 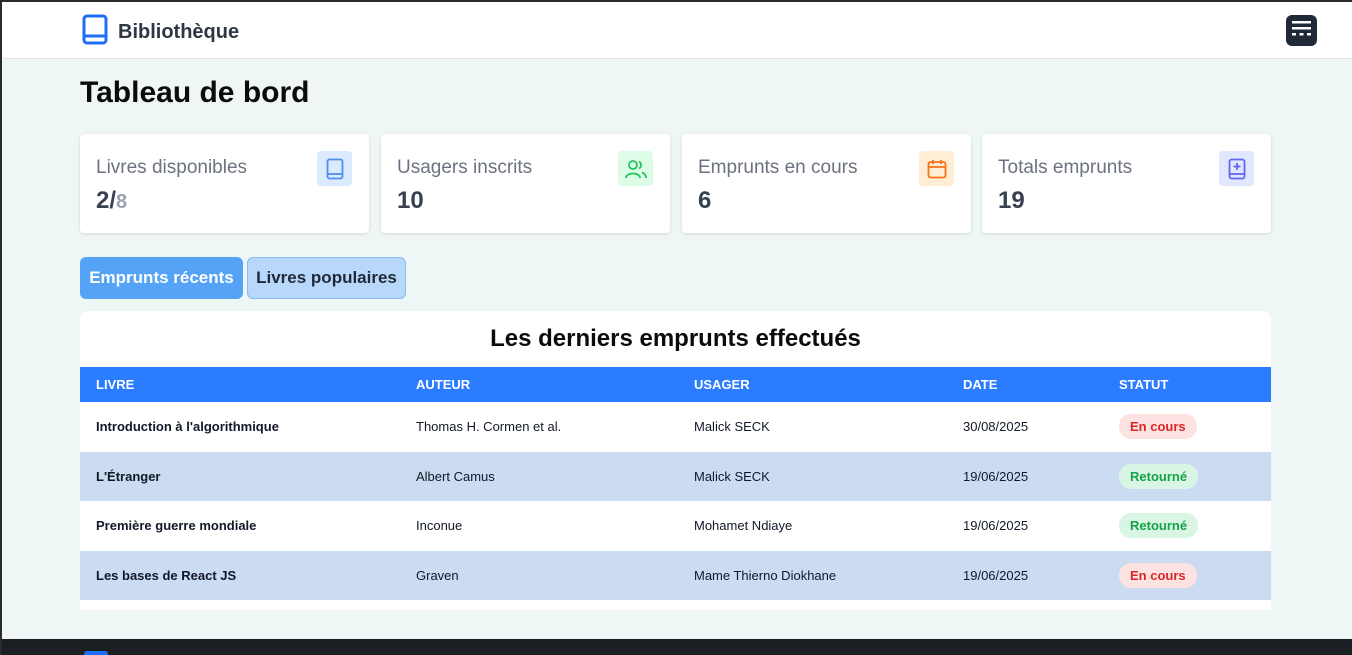 What do you see at coordinates (176, 526) in the screenshot?
I see `cell-book: Première guerre mondiale` at bounding box center [176, 526].